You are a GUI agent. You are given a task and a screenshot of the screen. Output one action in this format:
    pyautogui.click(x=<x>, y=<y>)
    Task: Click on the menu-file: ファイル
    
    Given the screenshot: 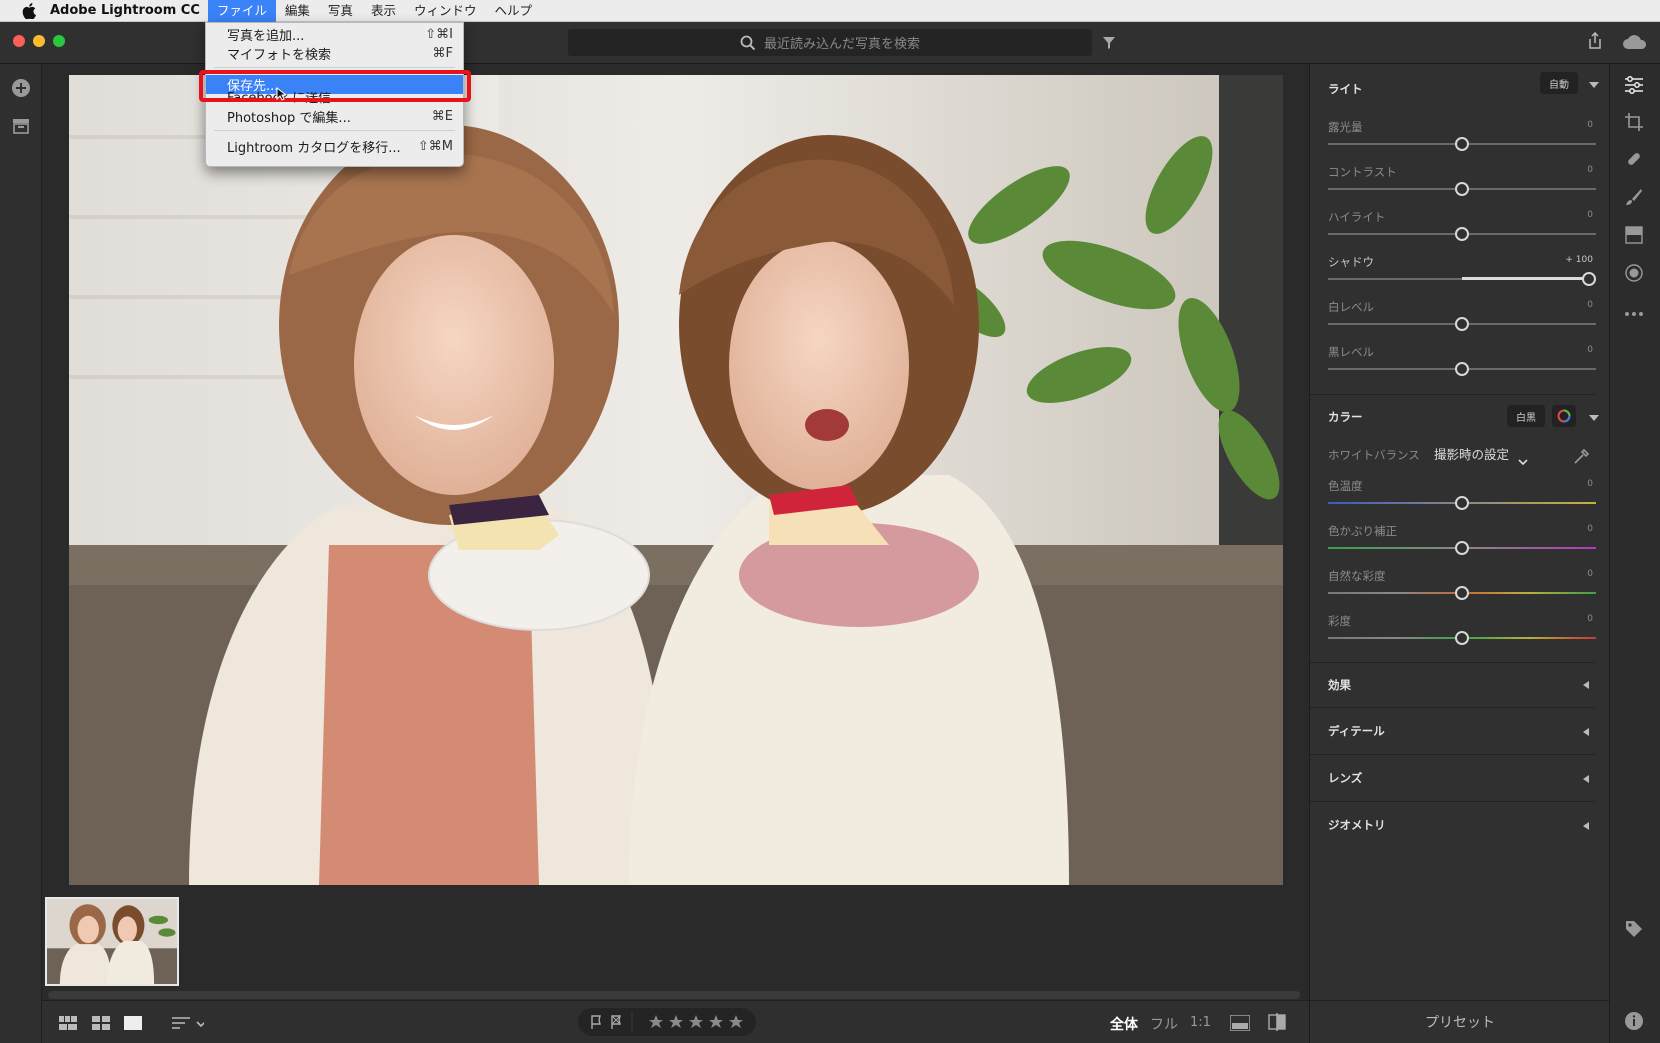 What is the action you would take?
    pyautogui.click(x=241, y=11)
    